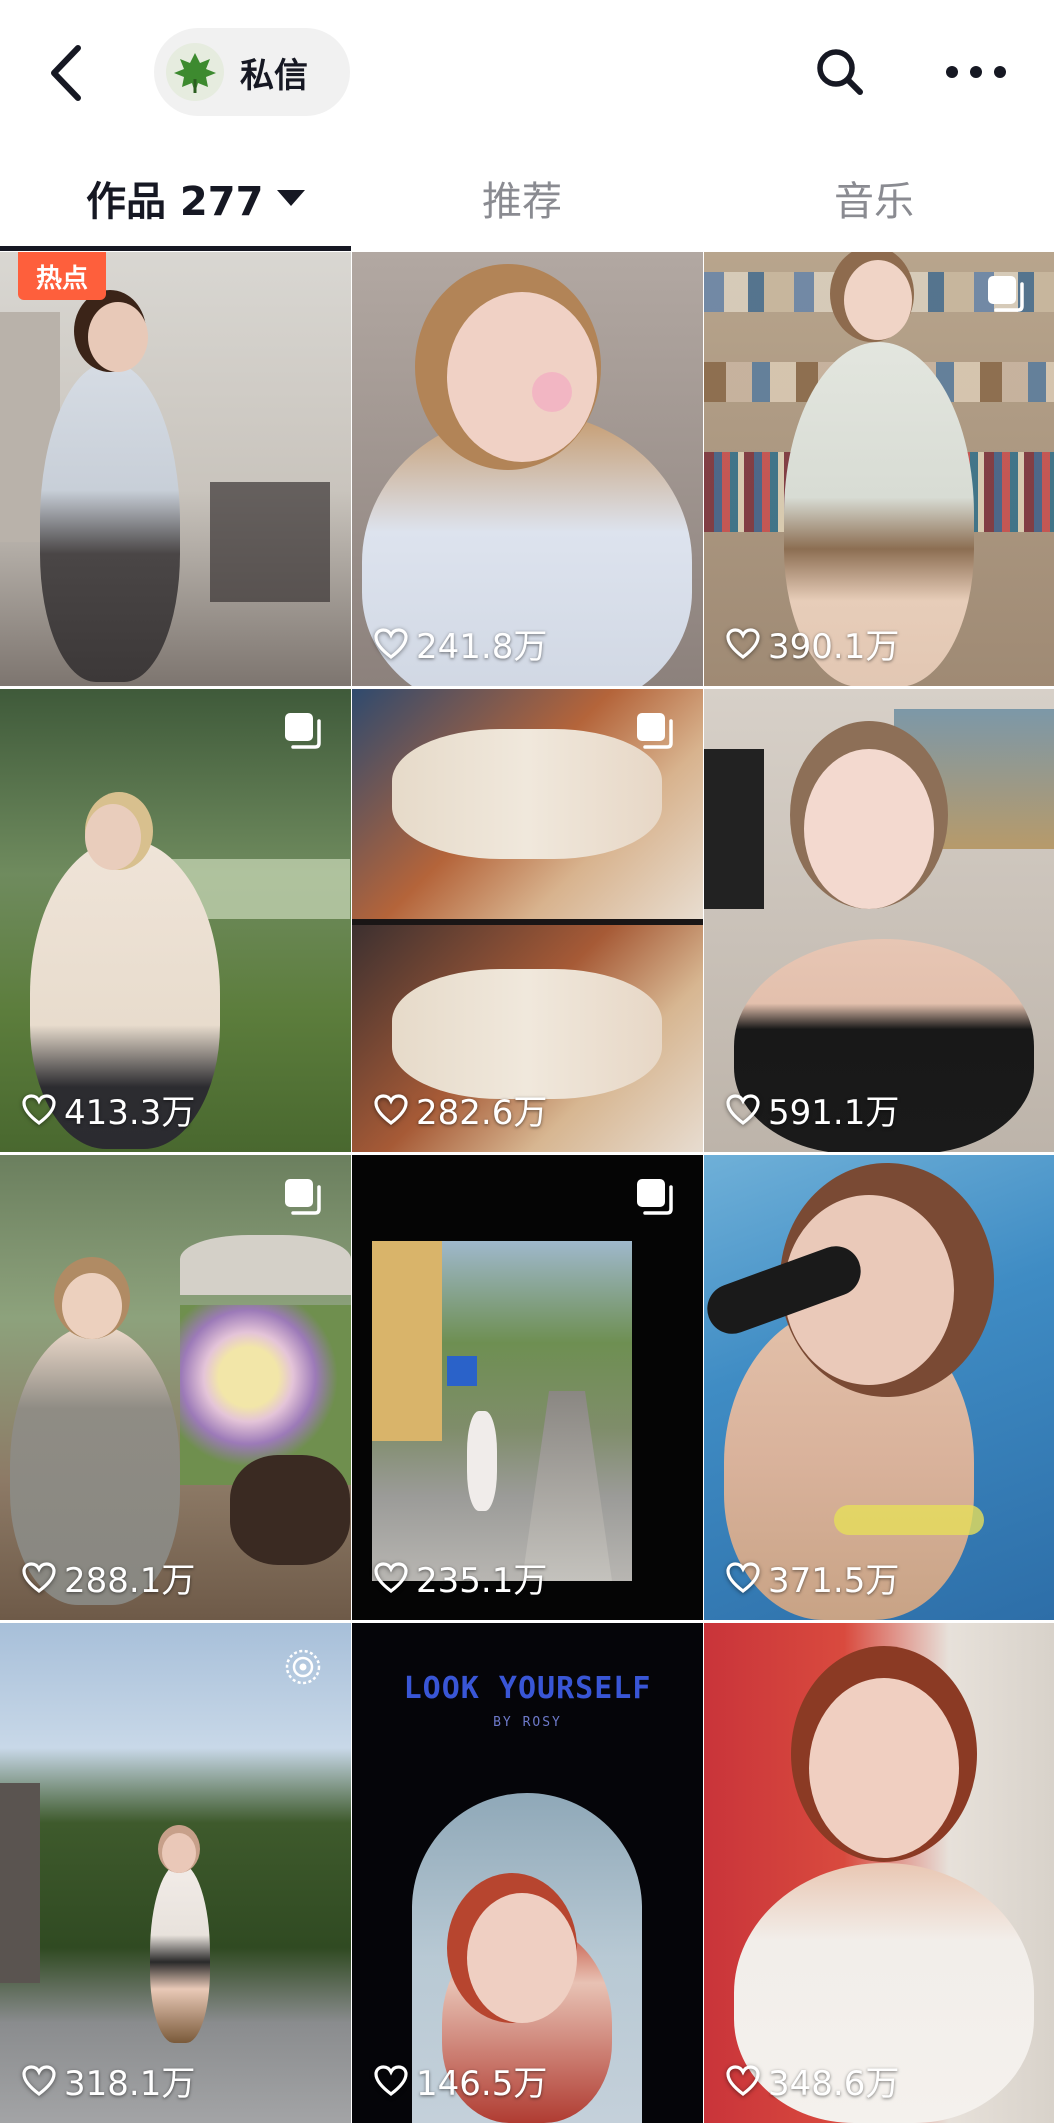 The image size is (1054, 2123). I want to click on like-count: 146.5万, so click(460, 2080).